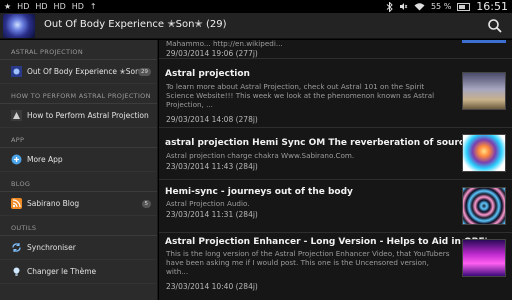 Image resolution: width=512 pixels, height=300 pixels. I want to click on search-icon, so click(495, 26).